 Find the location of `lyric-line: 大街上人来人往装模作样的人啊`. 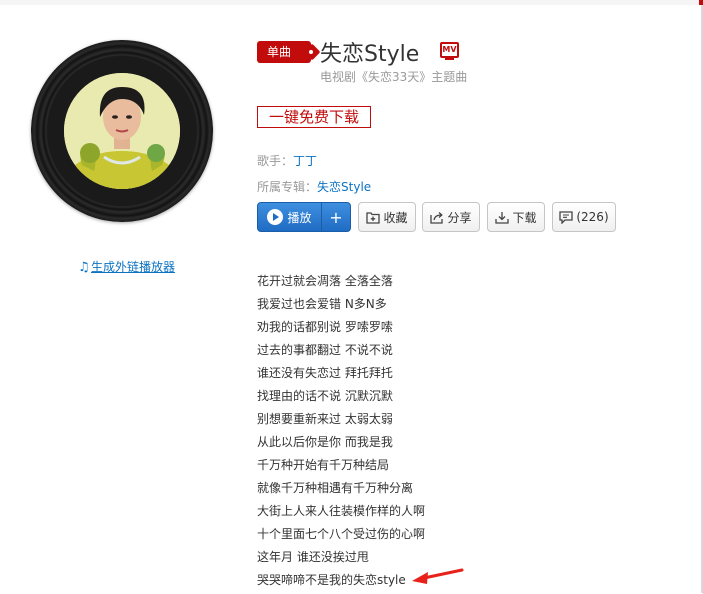

lyric-line: 大街上人来人往装模作样的人啊 is located at coordinates (341, 511).